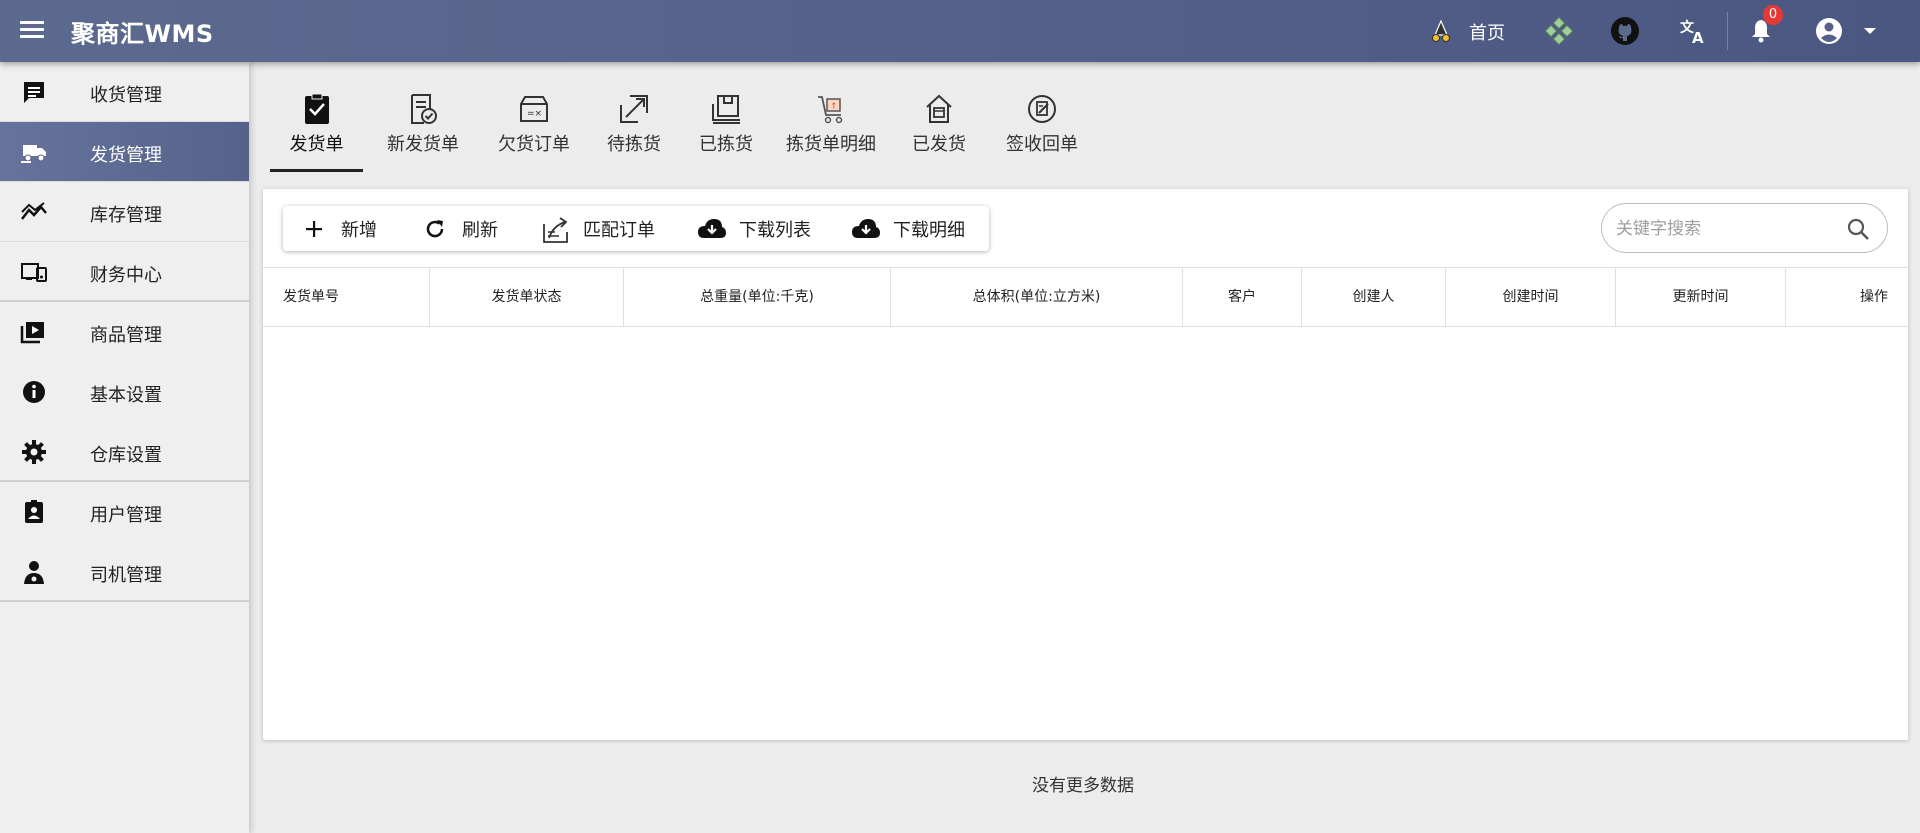 The width and height of the screenshot is (1920, 833). I want to click on match-orders-label: 匹配订单, so click(619, 230).